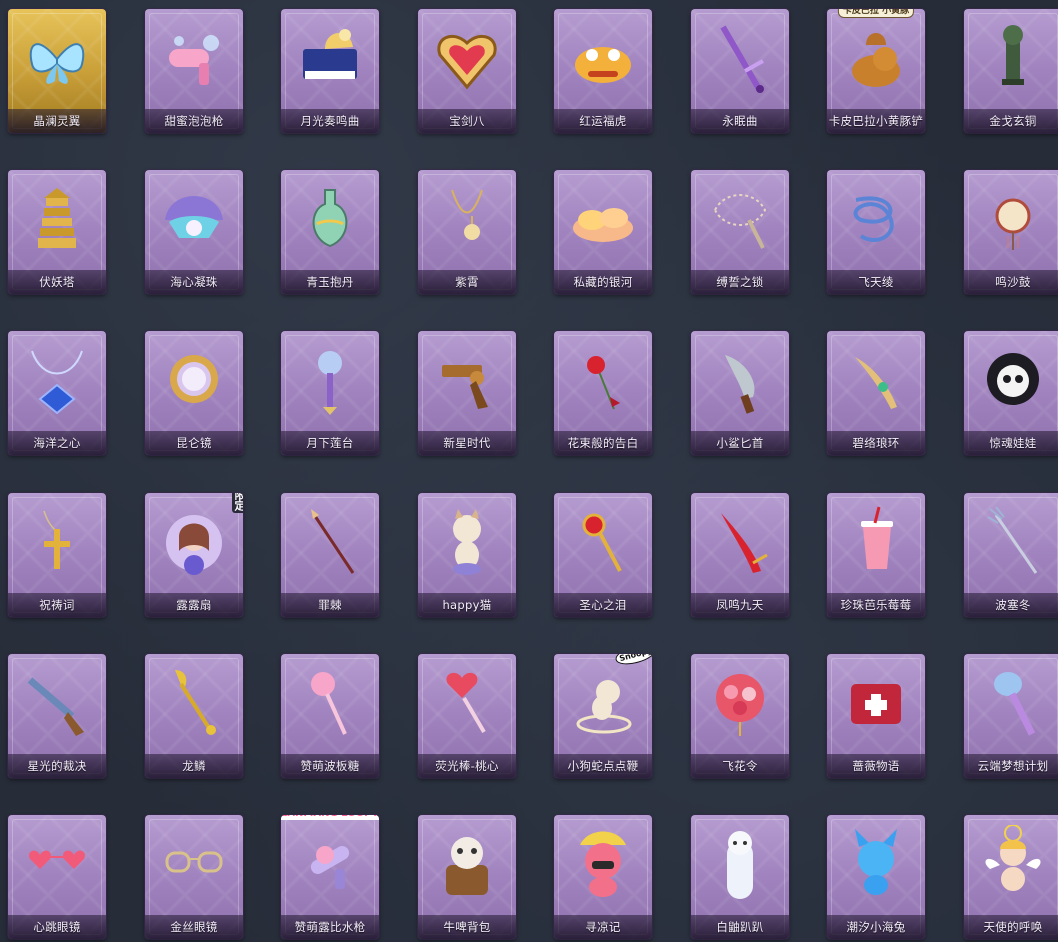 The width and height of the screenshot is (1058, 942). What do you see at coordinates (740, 716) in the screenshot?
I see `item-card: 飞花令` at bounding box center [740, 716].